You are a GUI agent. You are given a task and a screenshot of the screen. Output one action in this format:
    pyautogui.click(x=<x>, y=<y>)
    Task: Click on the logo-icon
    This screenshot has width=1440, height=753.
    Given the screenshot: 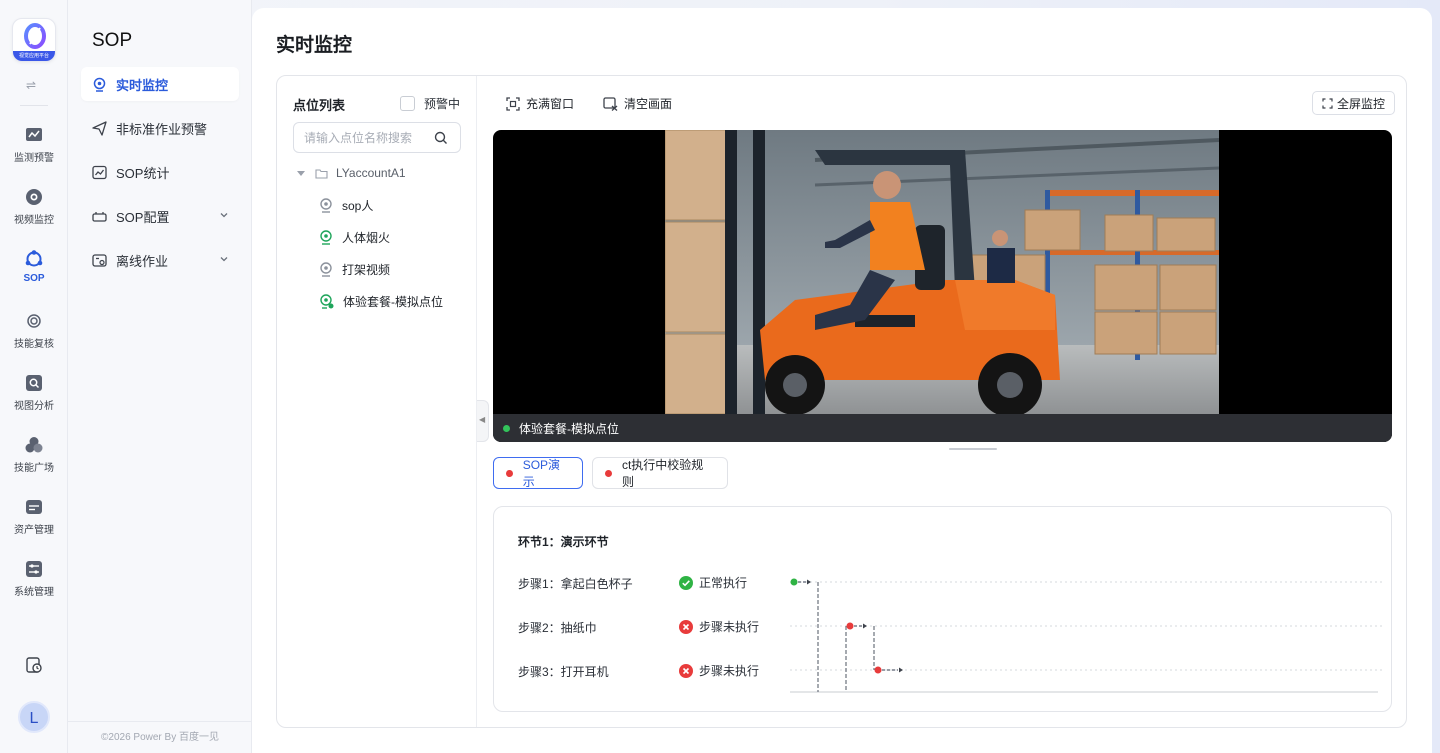 What is the action you would take?
    pyautogui.click(x=35, y=36)
    